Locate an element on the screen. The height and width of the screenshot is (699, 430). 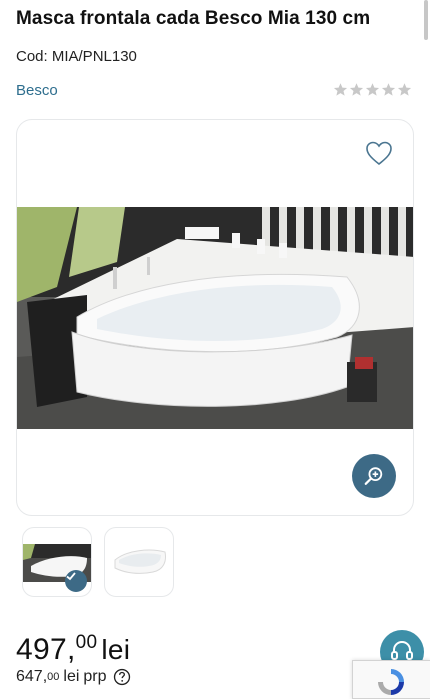
price-integer: 497, is located at coordinates (46, 649).